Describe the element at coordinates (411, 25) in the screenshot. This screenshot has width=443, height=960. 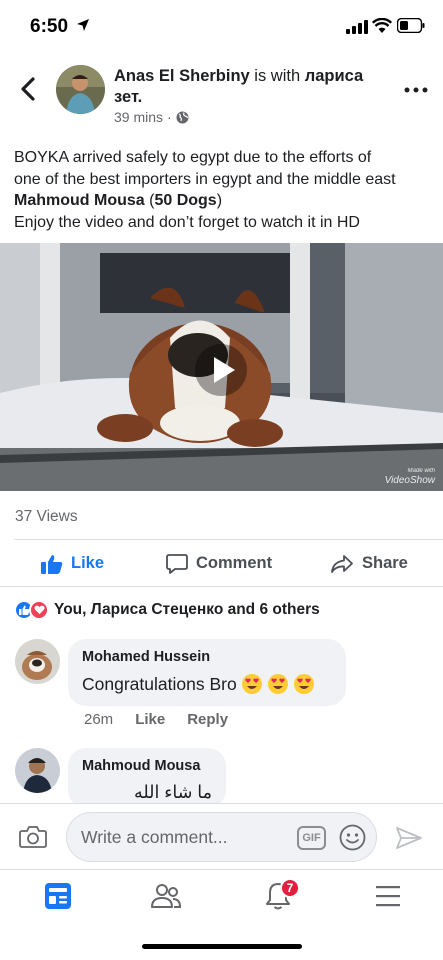
I see `battery-icon` at that location.